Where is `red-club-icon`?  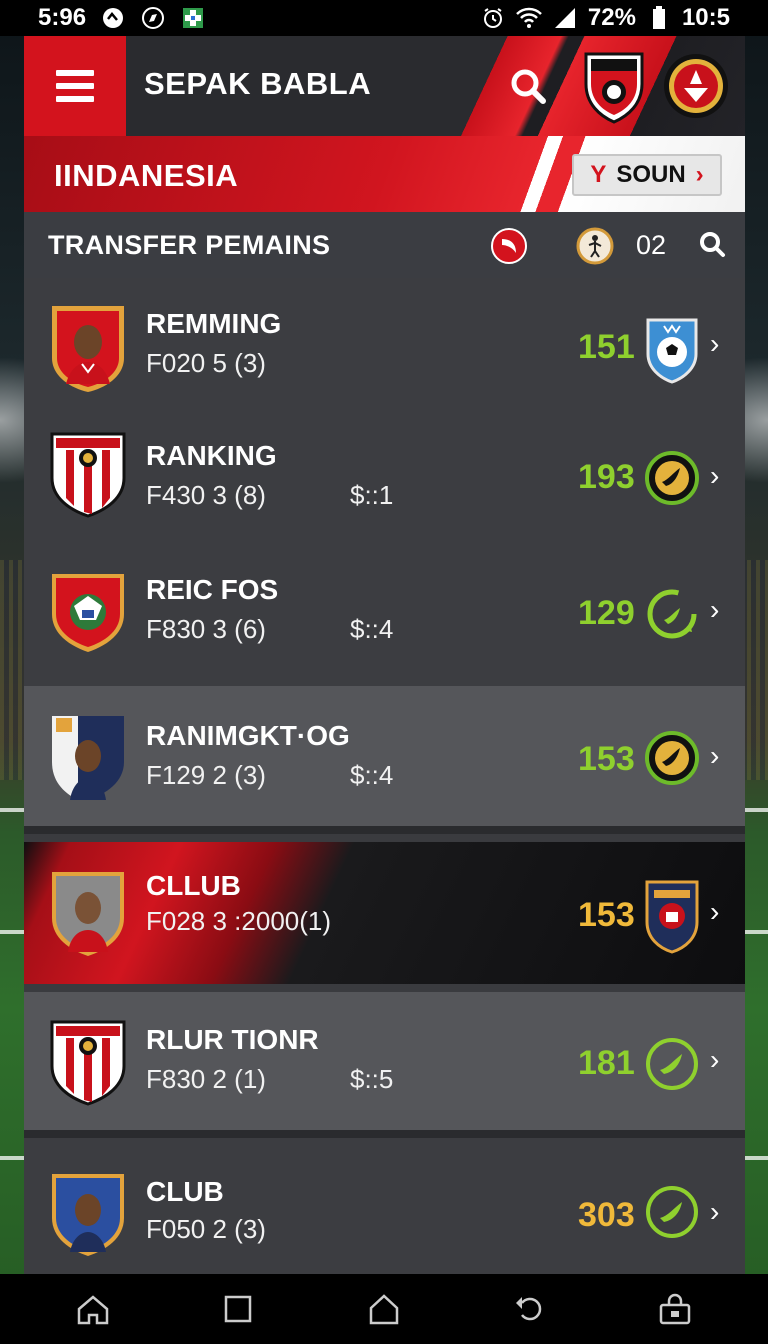 red-club-icon is located at coordinates (509, 246).